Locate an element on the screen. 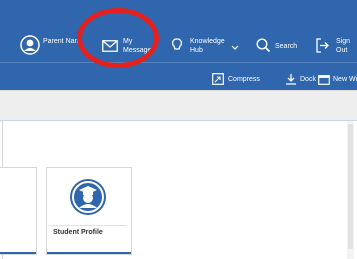 This screenshot has width=357, height=259. graduate-icon is located at coordinates (88, 197).